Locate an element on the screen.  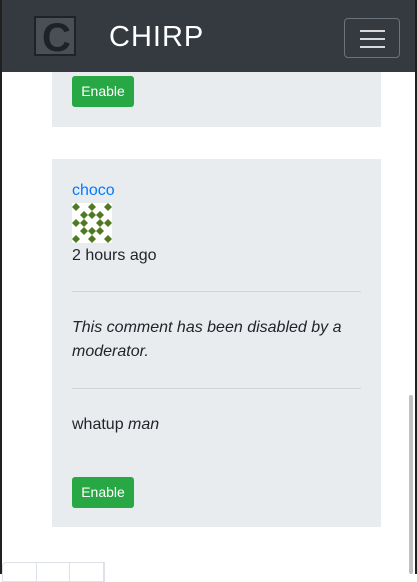
brand-name: CHIRP is located at coordinates (156, 37).